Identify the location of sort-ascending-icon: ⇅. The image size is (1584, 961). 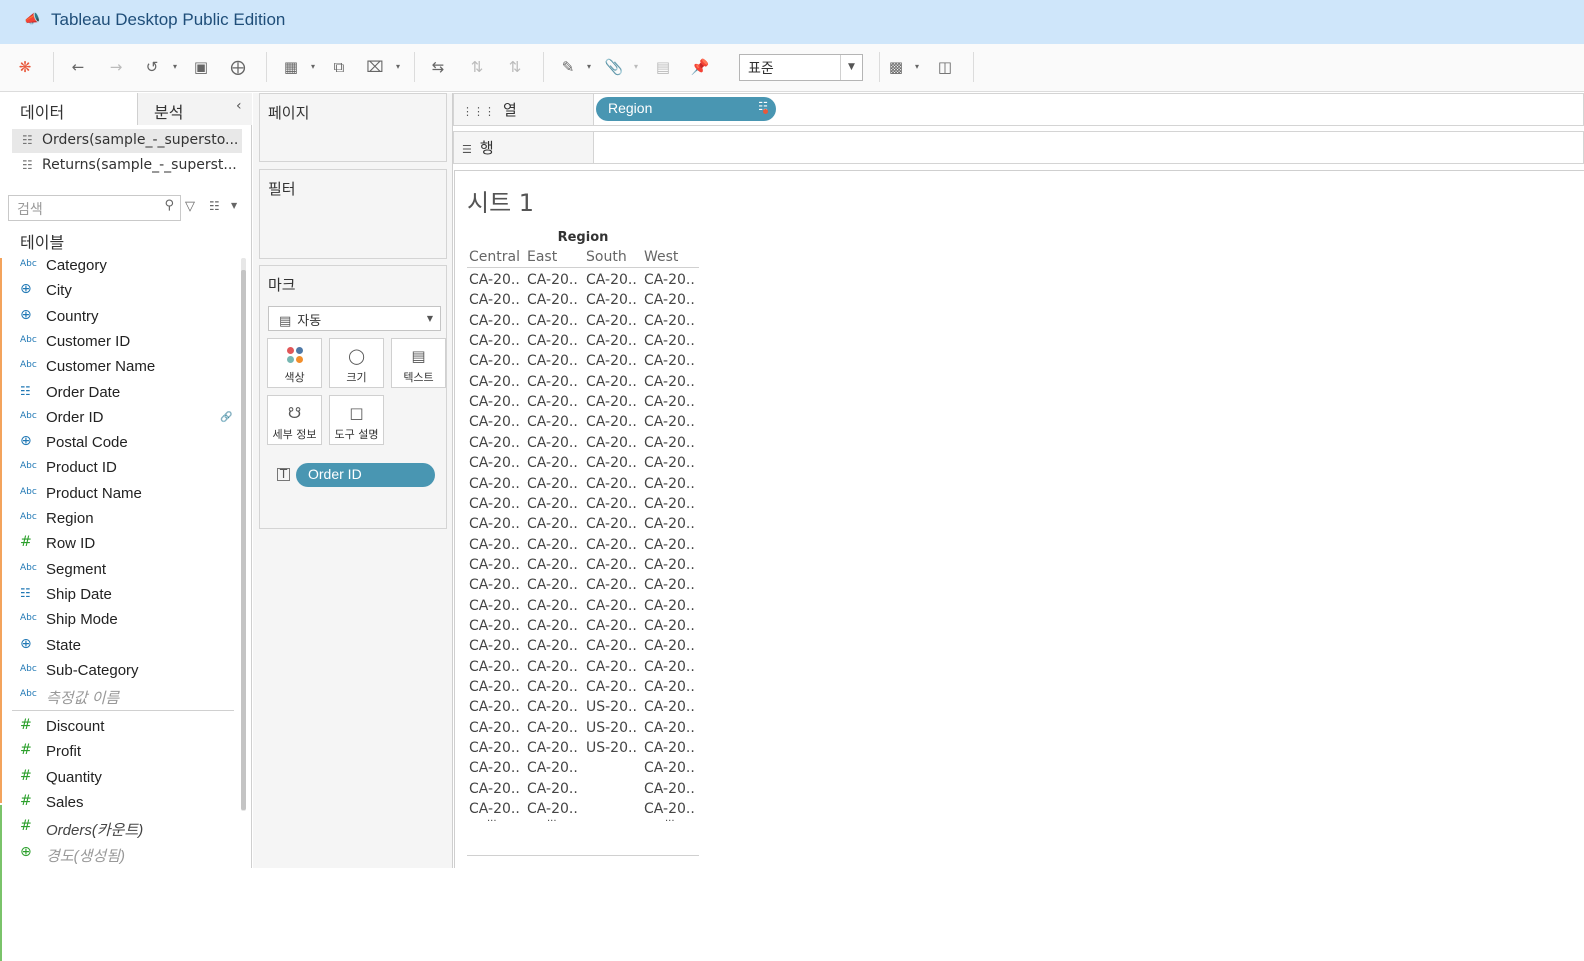
(477, 67).